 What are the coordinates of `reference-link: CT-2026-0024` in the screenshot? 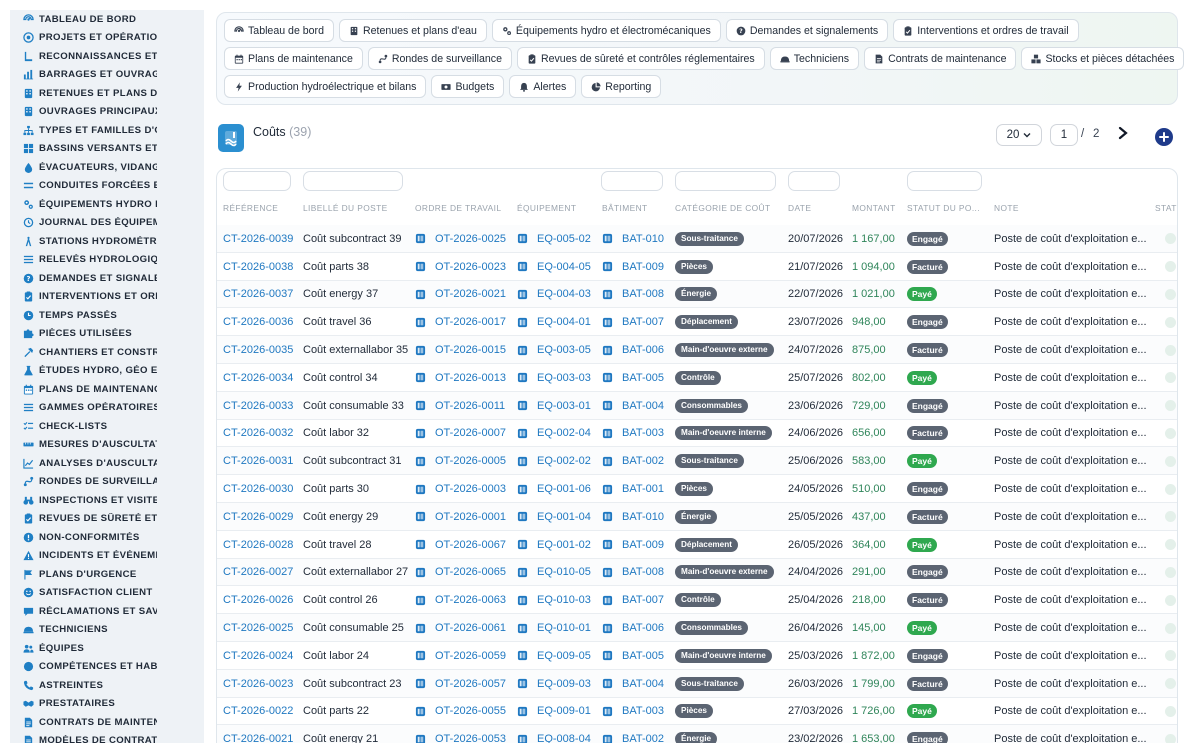 It's located at (258, 656).